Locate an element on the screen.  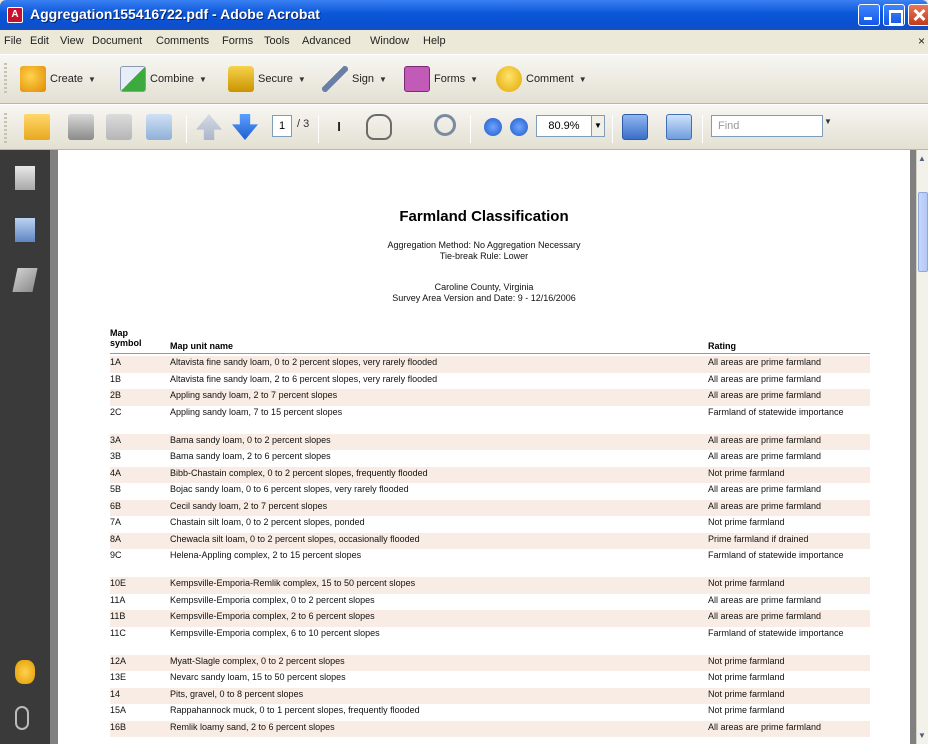
pen-icon is located at coordinates (335, 79).